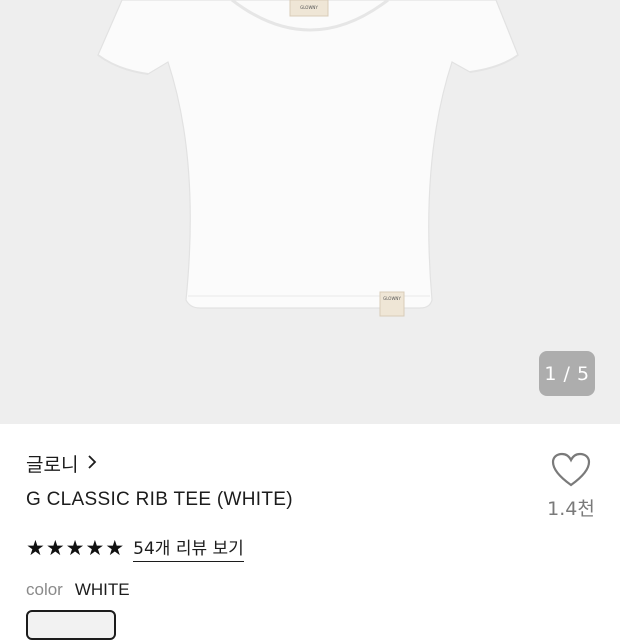  I want to click on color-row: color WHITE, so click(78, 590).